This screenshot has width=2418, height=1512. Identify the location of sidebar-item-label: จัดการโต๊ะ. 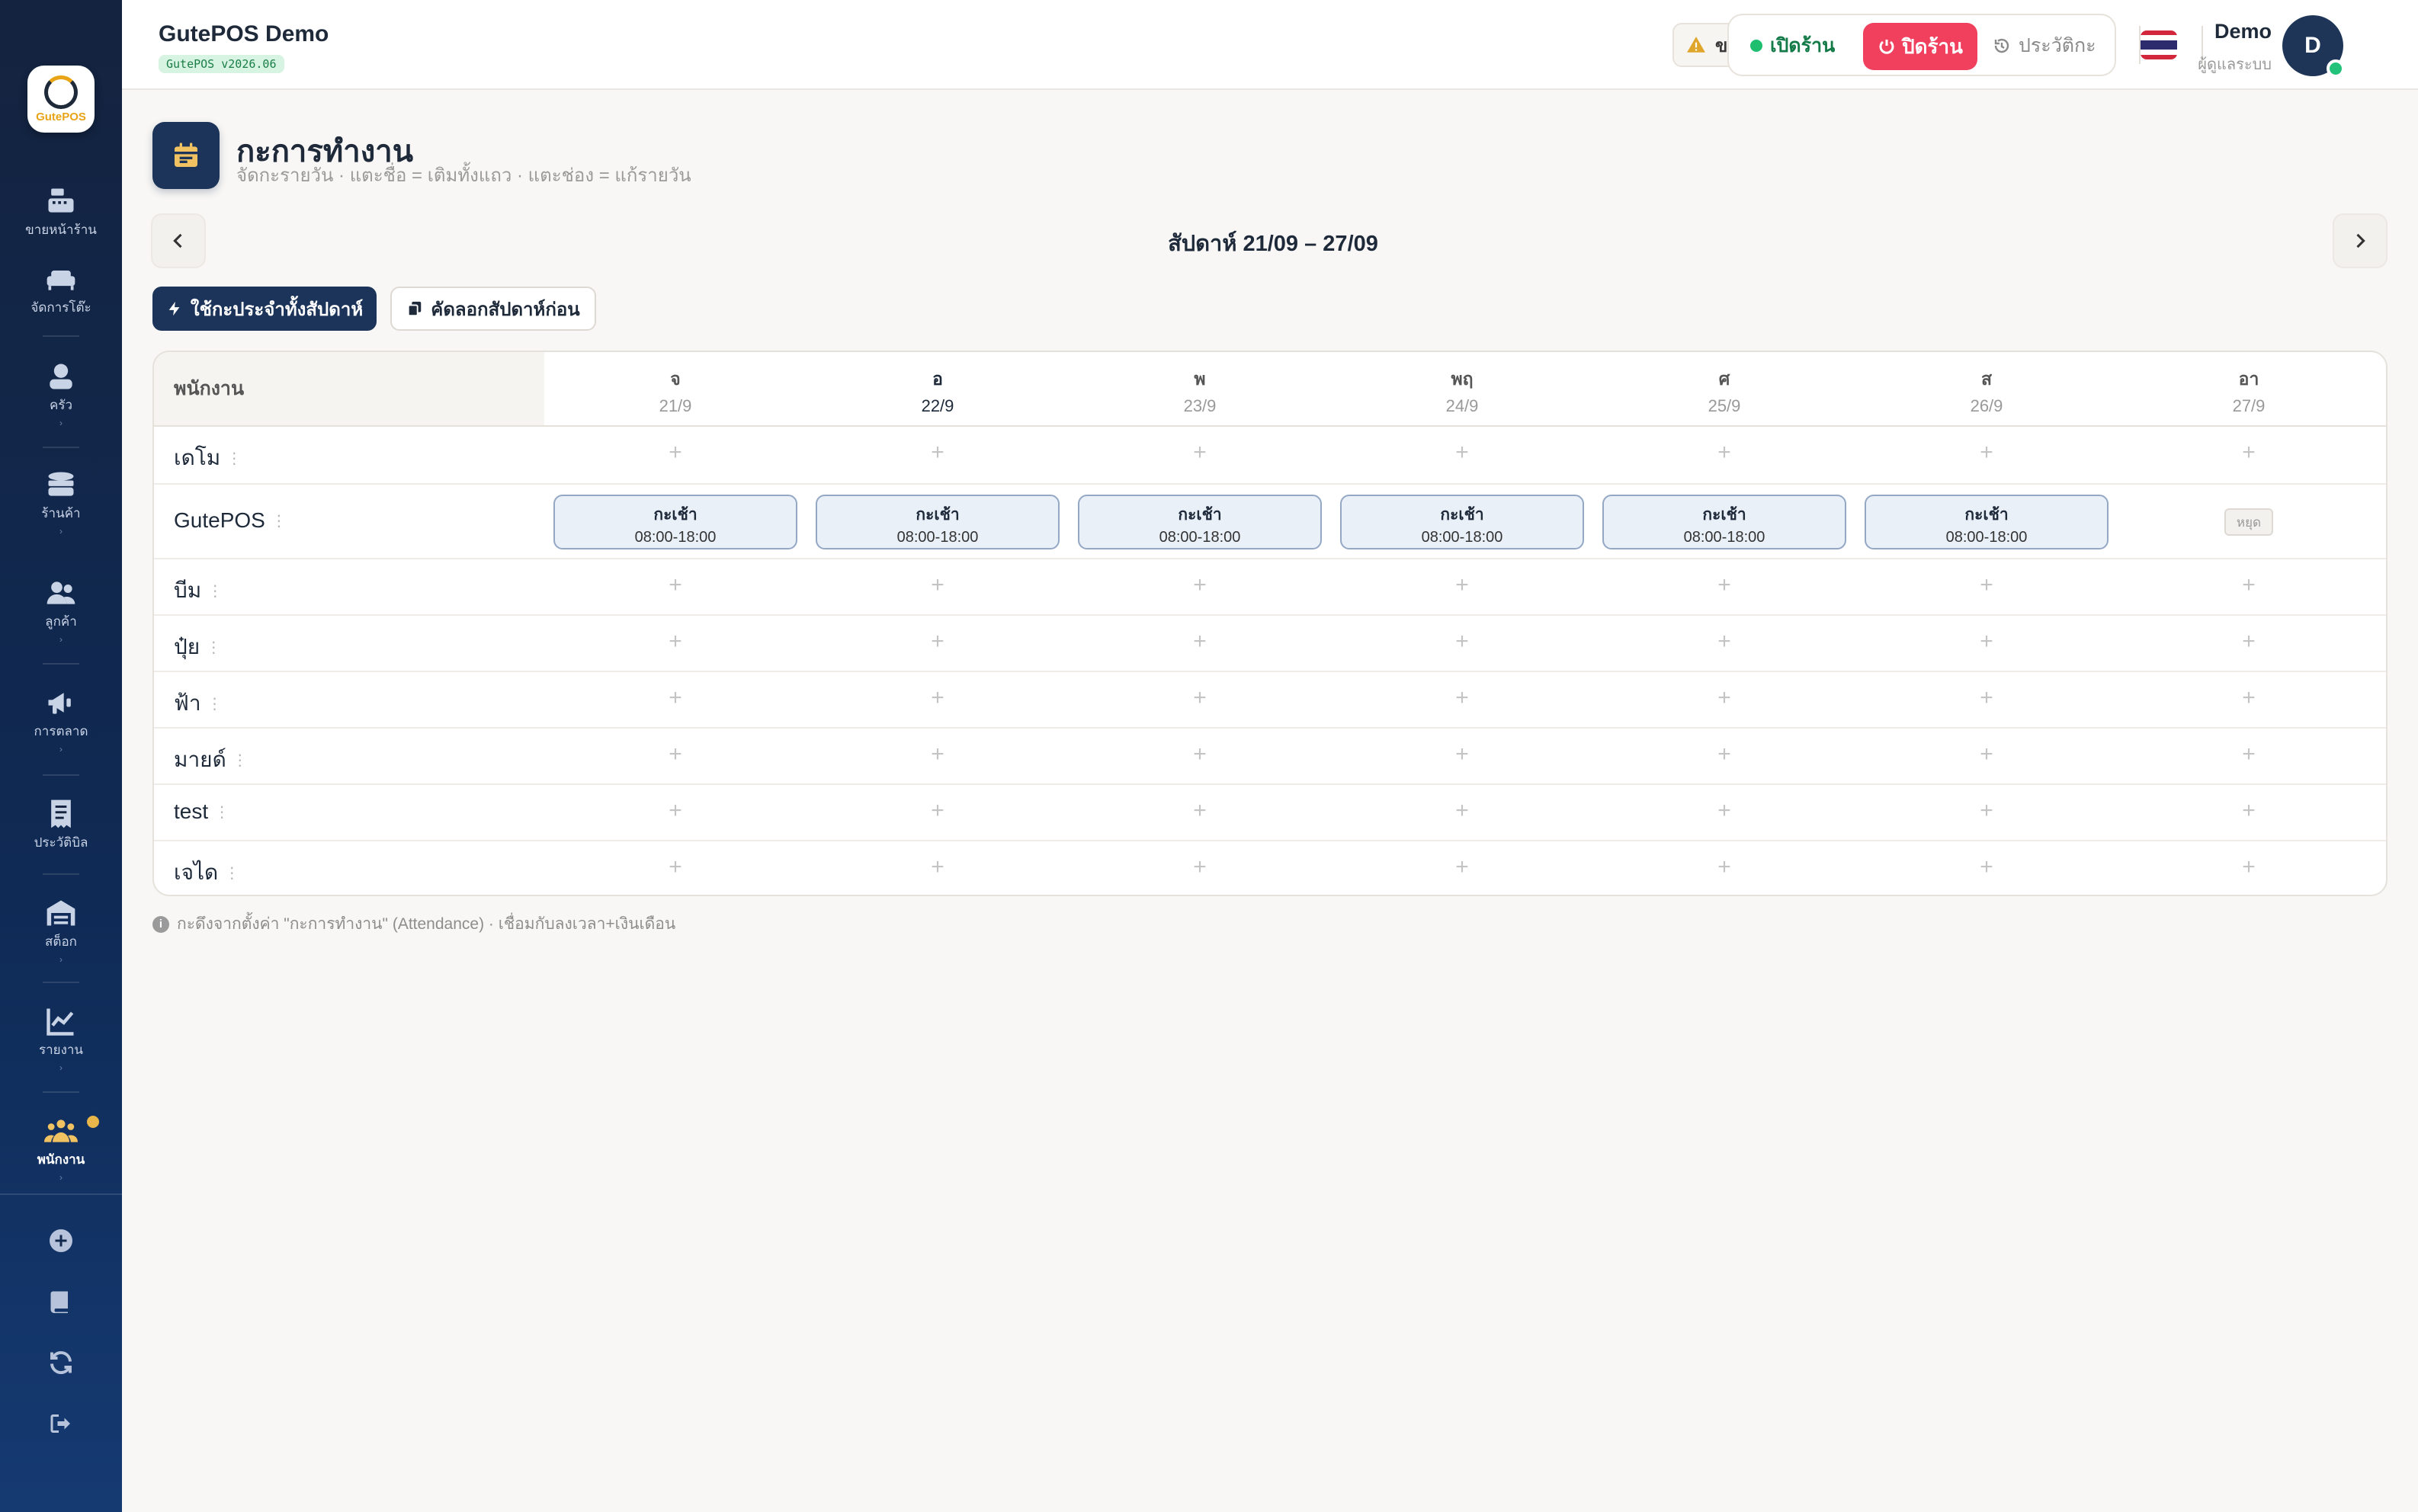
(60, 307).